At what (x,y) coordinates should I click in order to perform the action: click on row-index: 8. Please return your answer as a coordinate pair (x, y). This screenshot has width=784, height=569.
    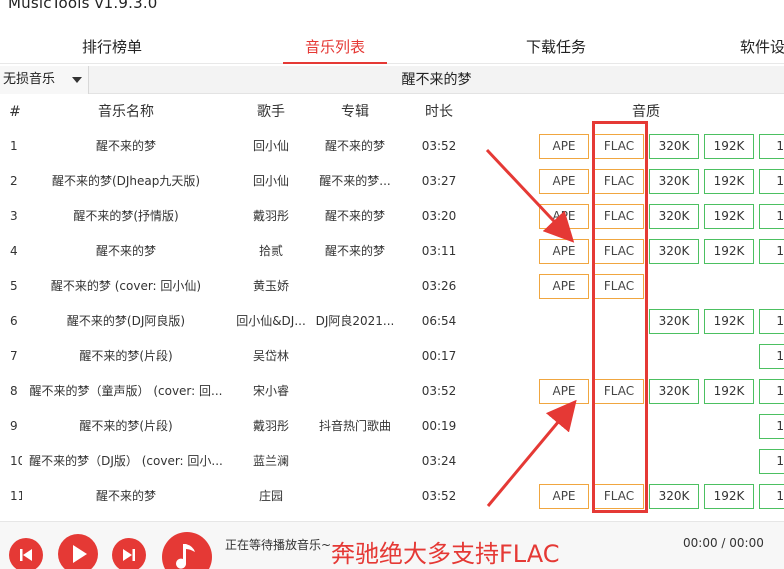
    Looking at the image, I should click on (14, 391).